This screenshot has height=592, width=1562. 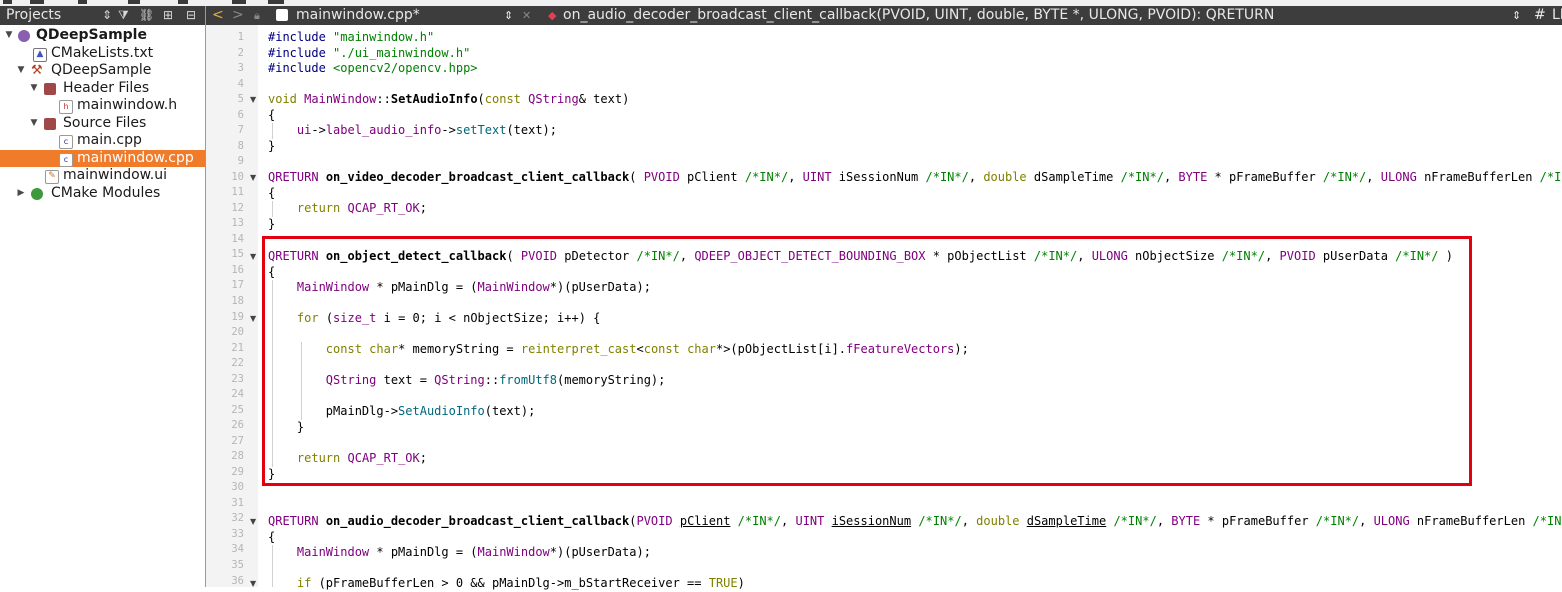 What do you see at coordinates (102, 106) in the screenshot?
I see `tree-item-mainwindow-h: h mainwindow.h` at bounding box center [102, 106].